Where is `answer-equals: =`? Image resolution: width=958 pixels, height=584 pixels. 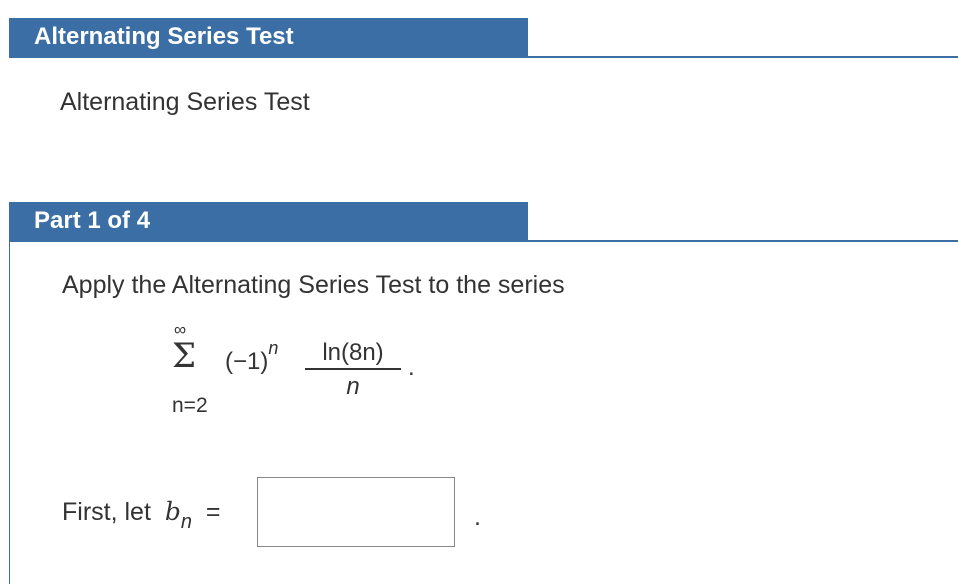
answer-equals: = is located at coordinates (213, 512).